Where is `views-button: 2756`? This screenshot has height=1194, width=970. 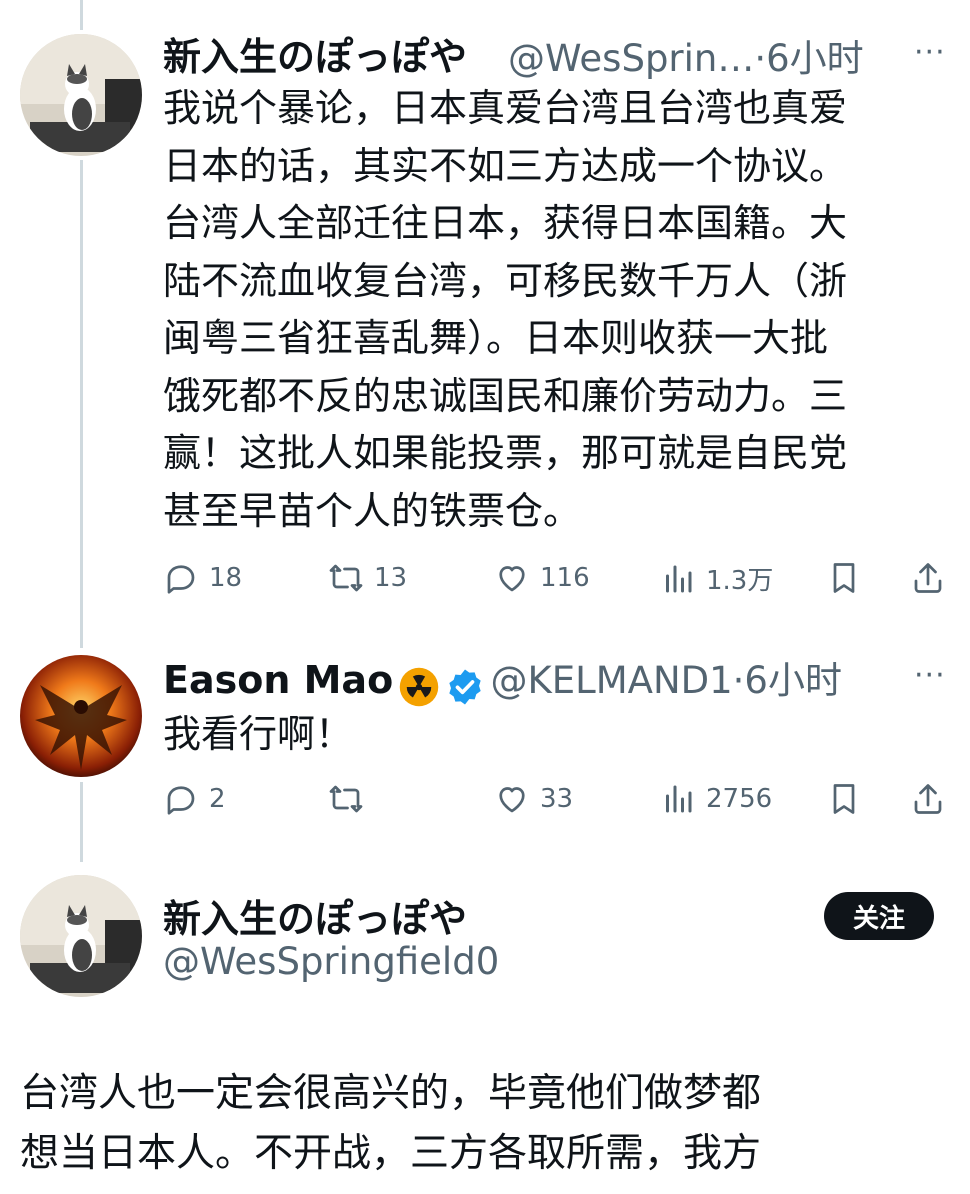 views-button: 2756 is located at coordinates (716, 799).